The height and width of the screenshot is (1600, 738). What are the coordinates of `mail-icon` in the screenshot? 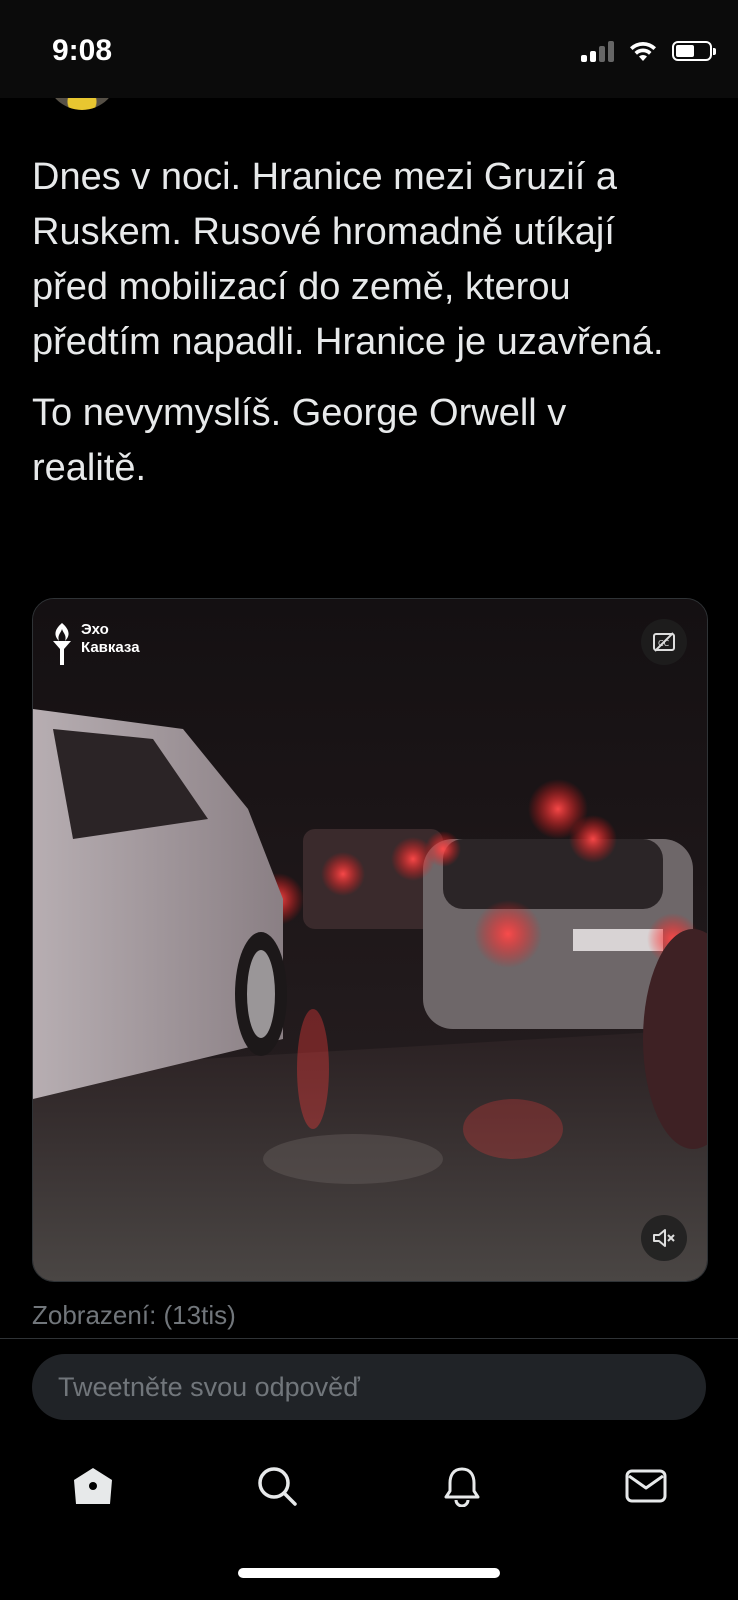 It's located at (646, 1486).